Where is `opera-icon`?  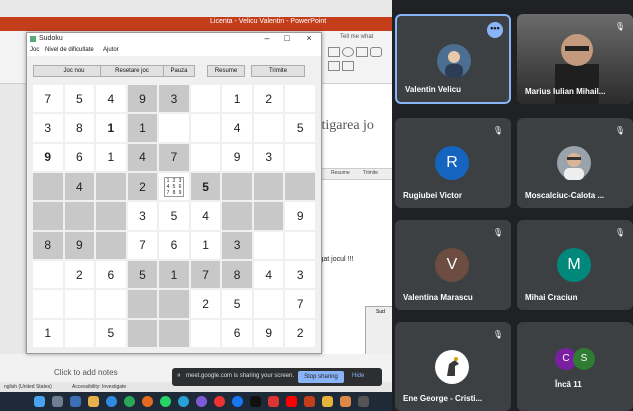 opera-icon is located at coordinates (219, 401).